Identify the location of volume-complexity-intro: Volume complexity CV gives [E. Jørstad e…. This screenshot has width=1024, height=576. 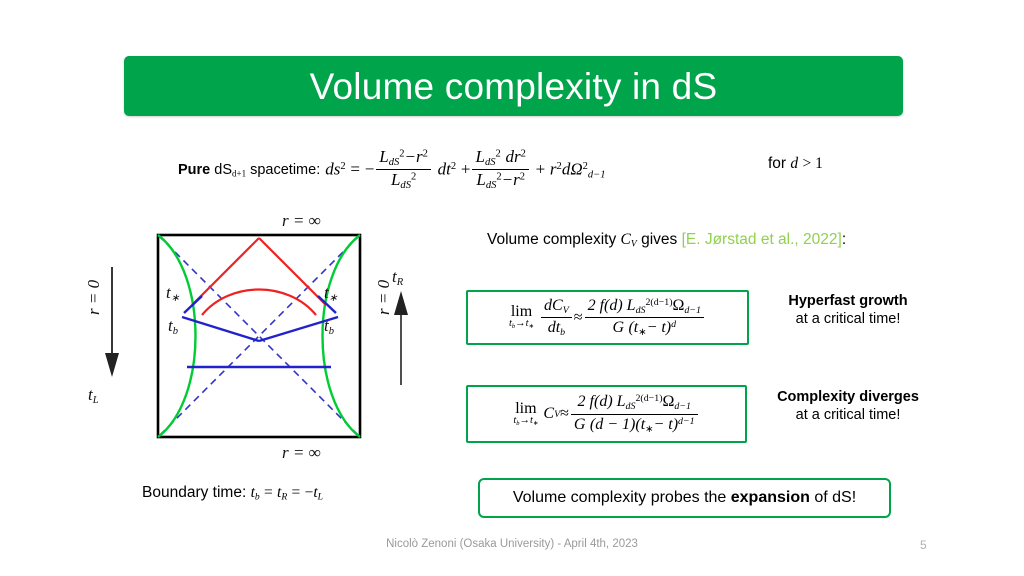
(666, 240).